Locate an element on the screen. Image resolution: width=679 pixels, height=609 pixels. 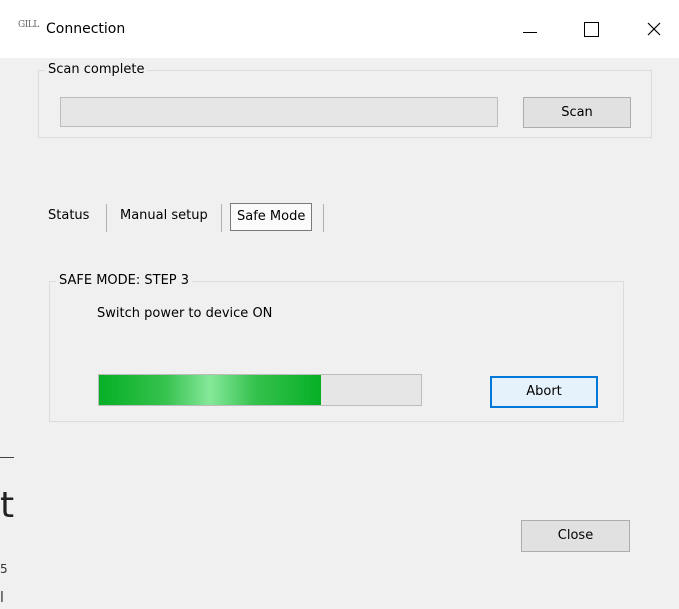
close-window-button is located at coordinates (653, 29).